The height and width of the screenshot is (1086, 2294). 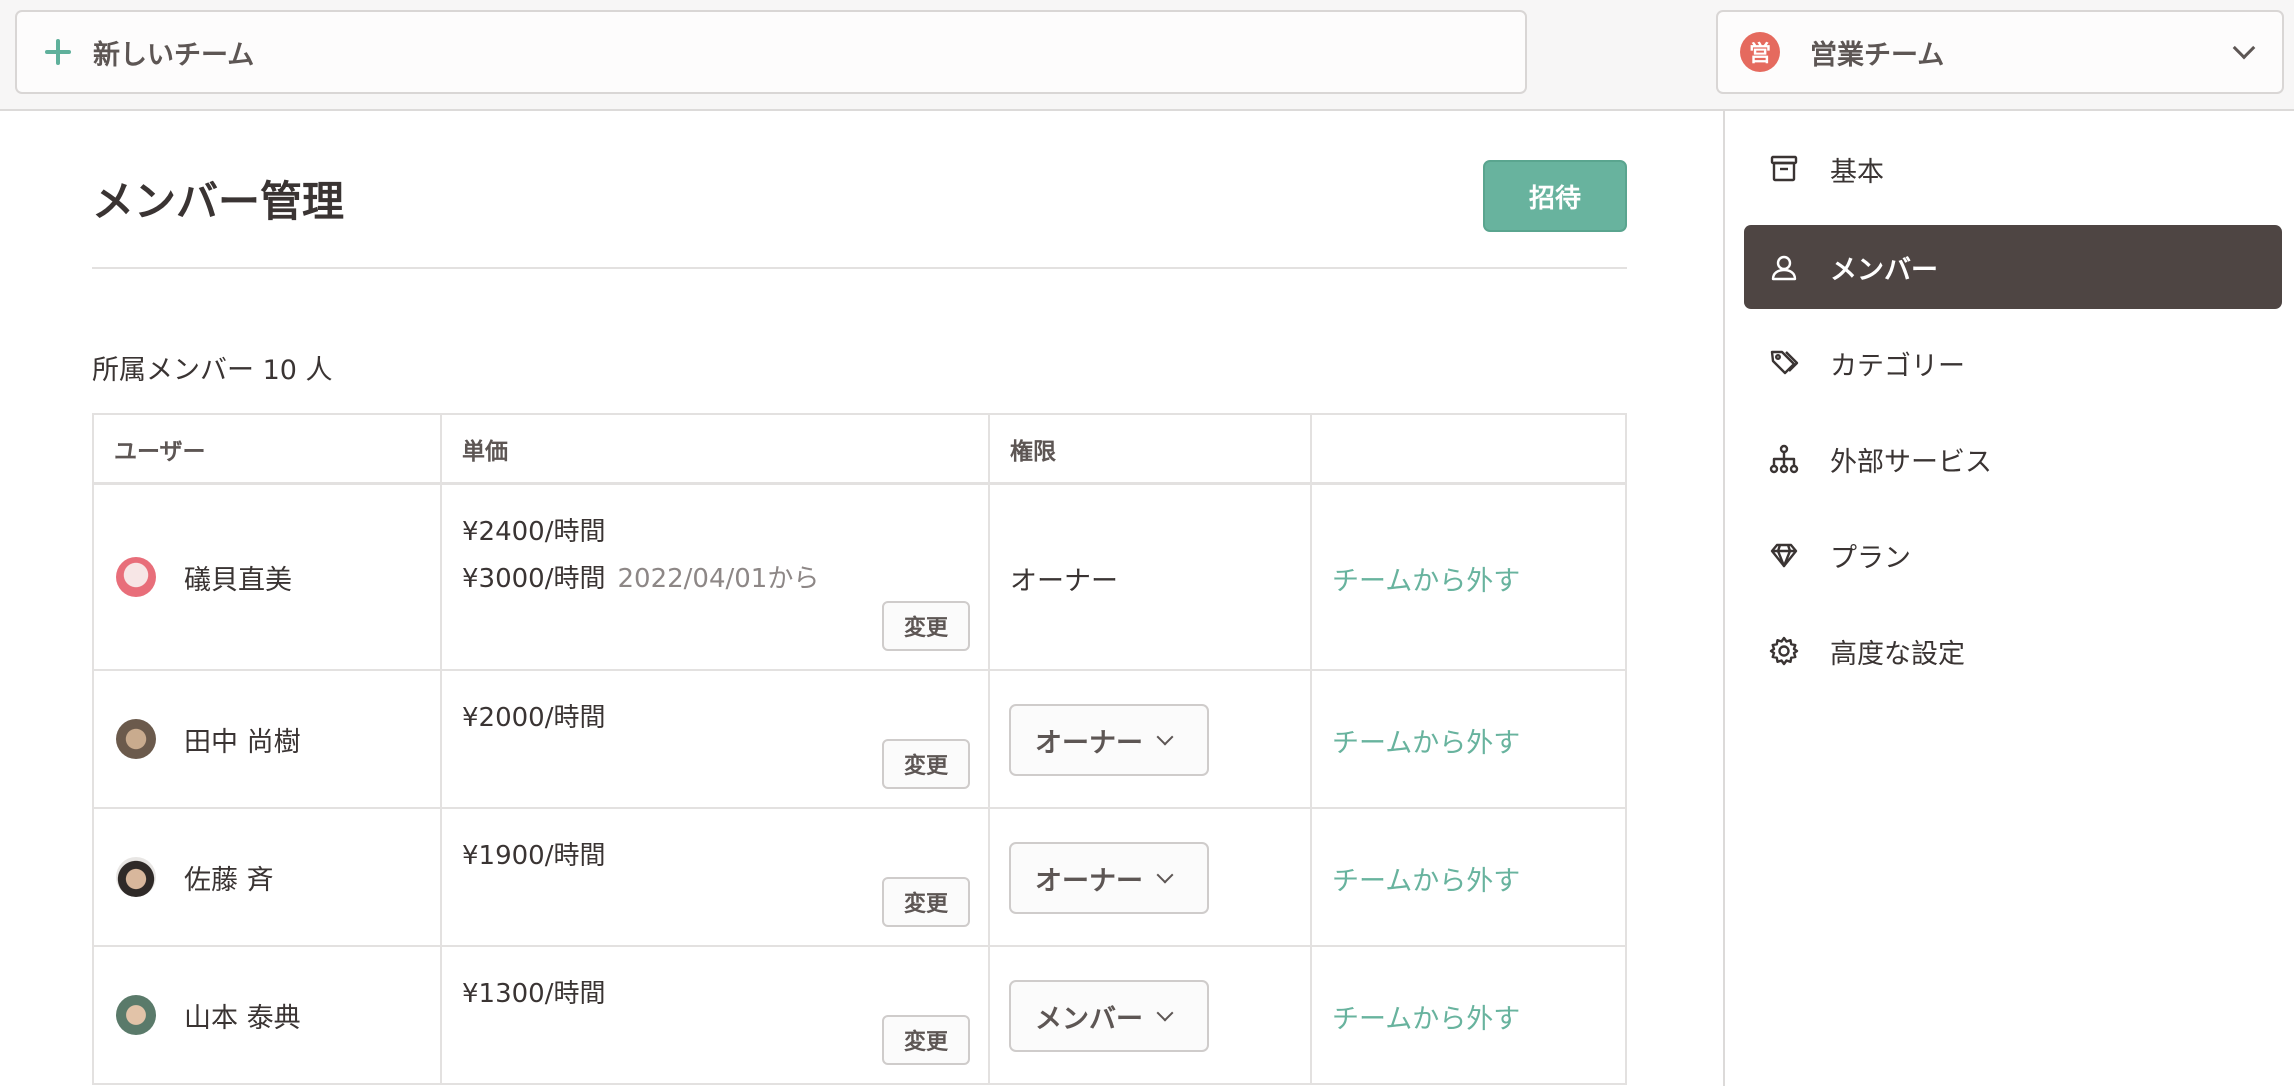 I want to click on page-title: メンバー管理, so click(x=218, y=201).